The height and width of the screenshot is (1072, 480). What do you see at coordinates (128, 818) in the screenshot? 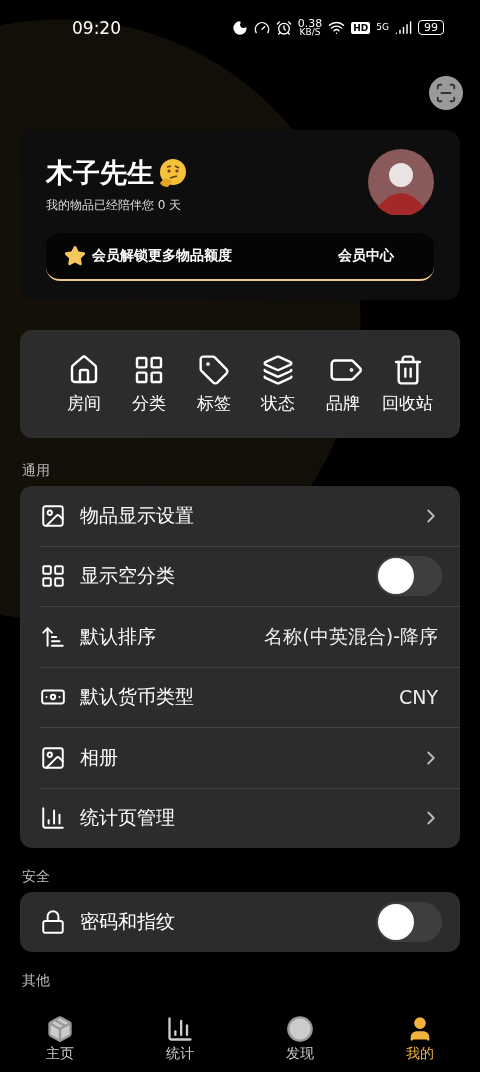
I see `setting-label: 统计页管理` at bounding box center [128, 818].